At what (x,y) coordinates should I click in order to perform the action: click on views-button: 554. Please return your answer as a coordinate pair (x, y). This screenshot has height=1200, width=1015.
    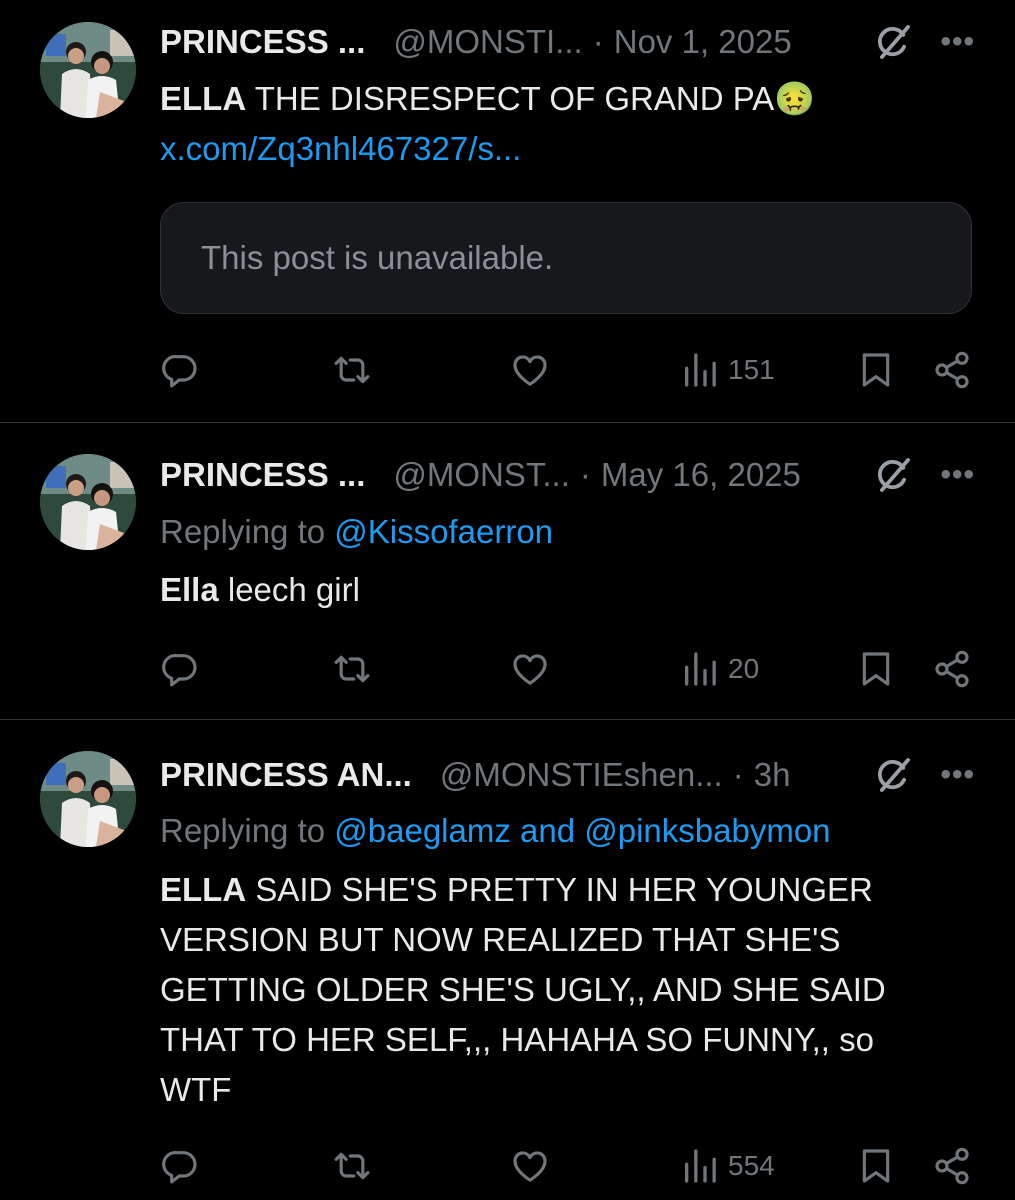
    Looking at the image, I should click on (727, 1166).